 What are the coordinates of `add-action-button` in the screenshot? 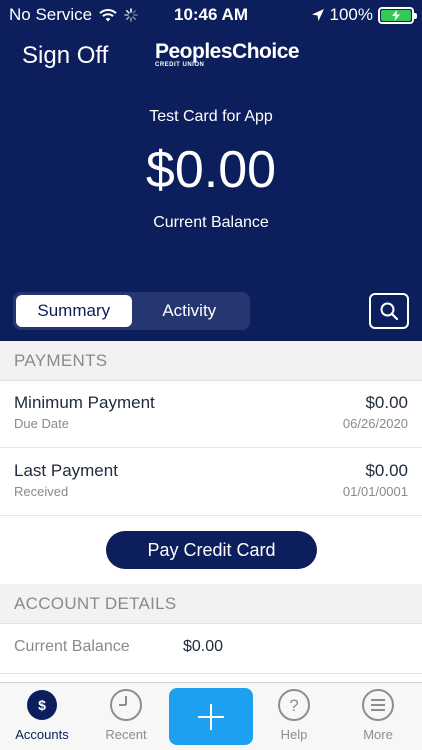 It's located at (211, 716).